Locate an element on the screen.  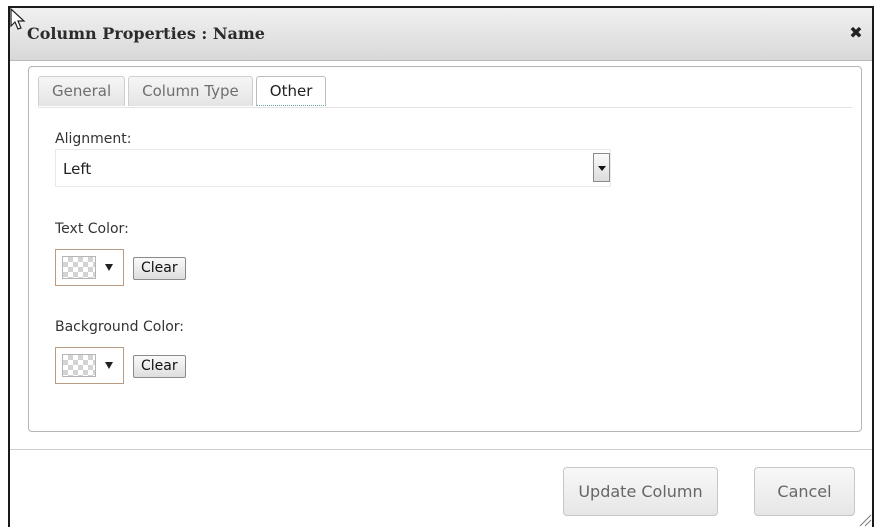
cancel-button: Cancel is located at coordinates (804, 491).